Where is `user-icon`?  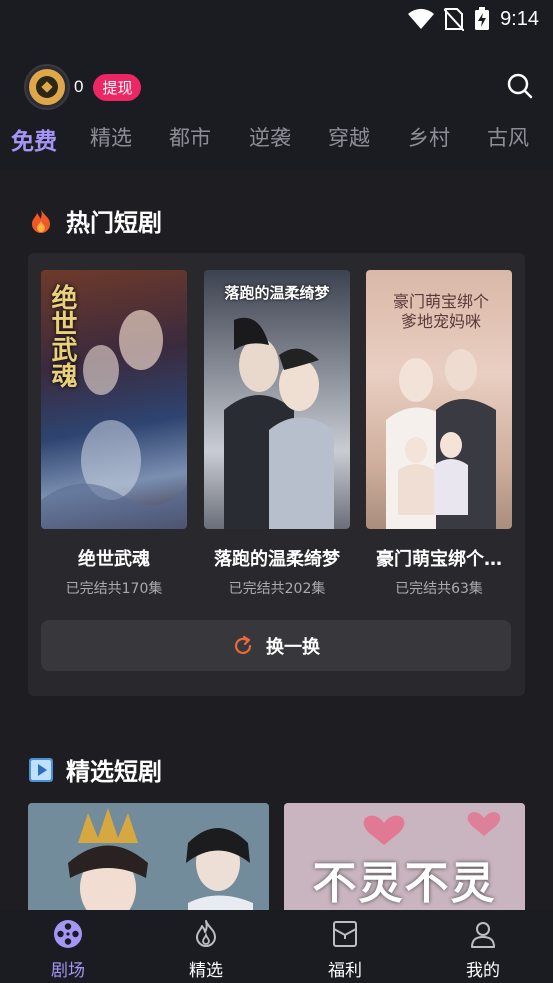 user-icon is located at coordinates (483, 935).